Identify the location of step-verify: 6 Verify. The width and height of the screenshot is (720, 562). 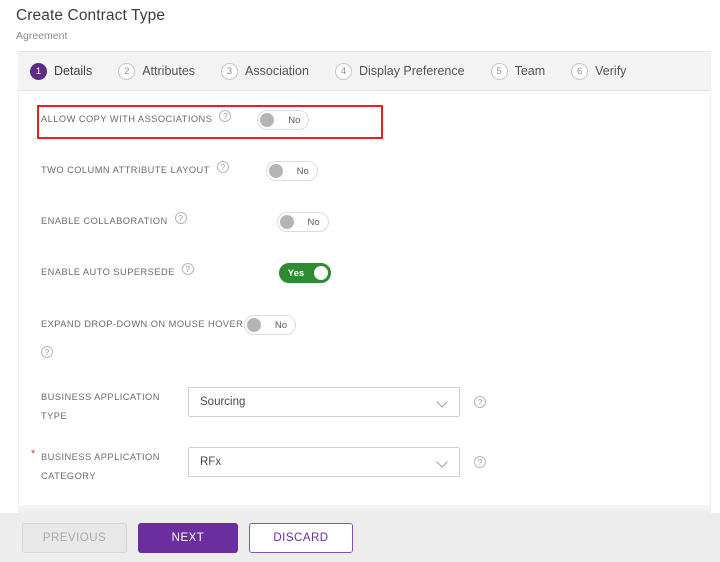
(599, 71).